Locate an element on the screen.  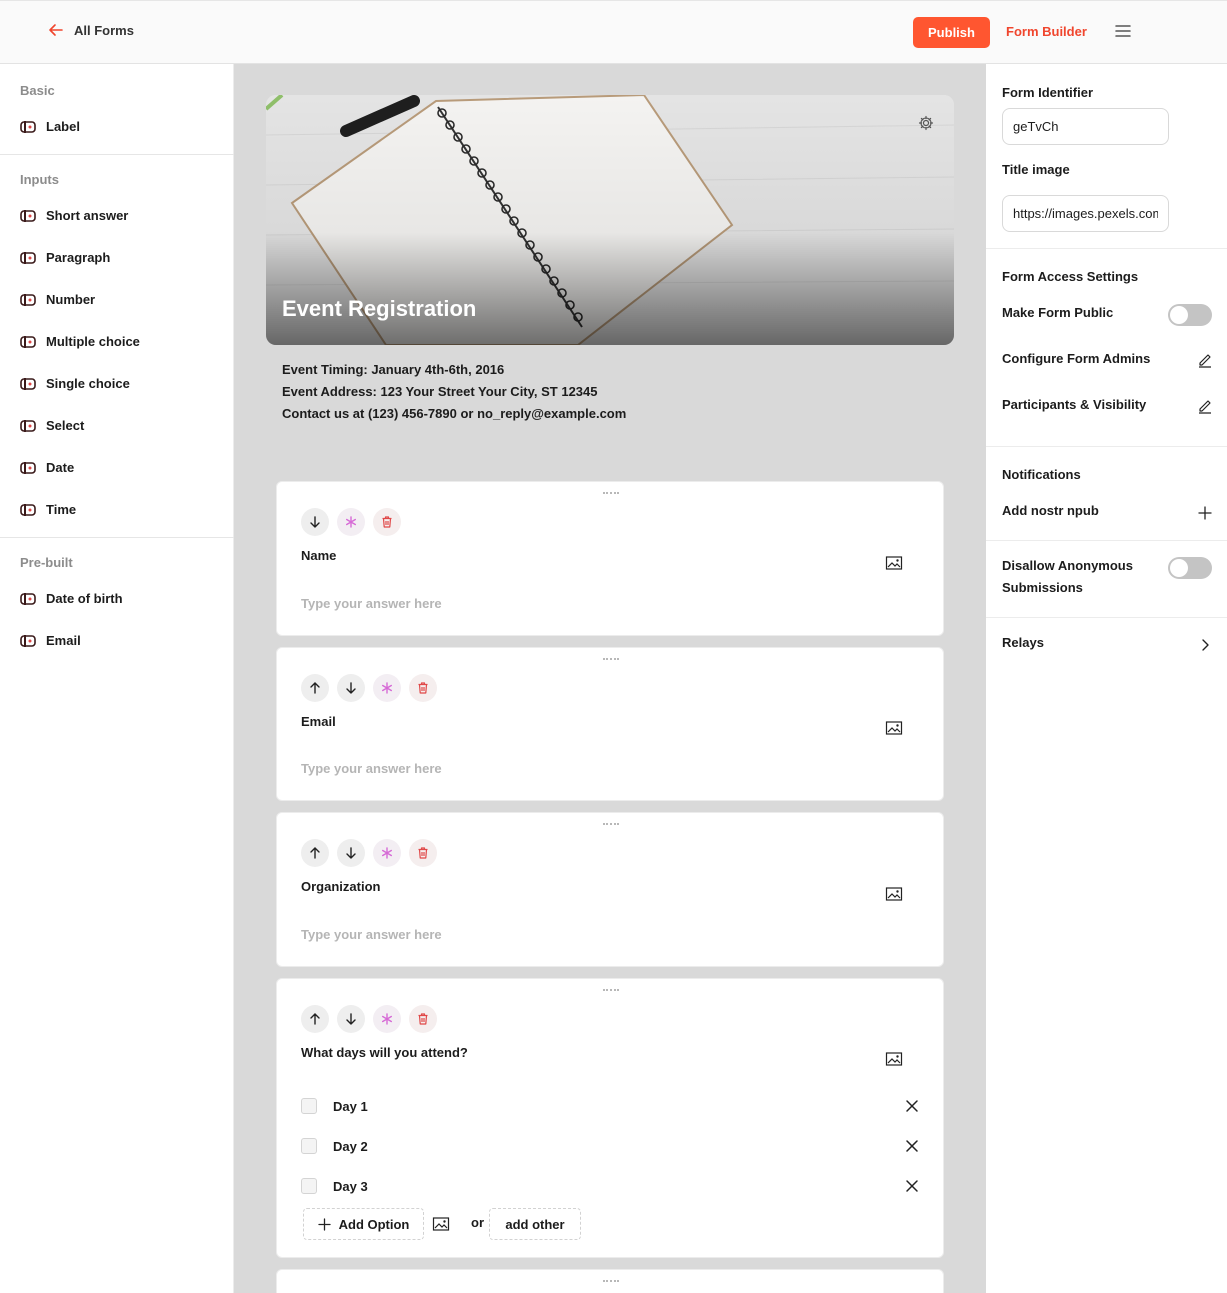
palette-item-number: Number is located at coordinates (57, 299).